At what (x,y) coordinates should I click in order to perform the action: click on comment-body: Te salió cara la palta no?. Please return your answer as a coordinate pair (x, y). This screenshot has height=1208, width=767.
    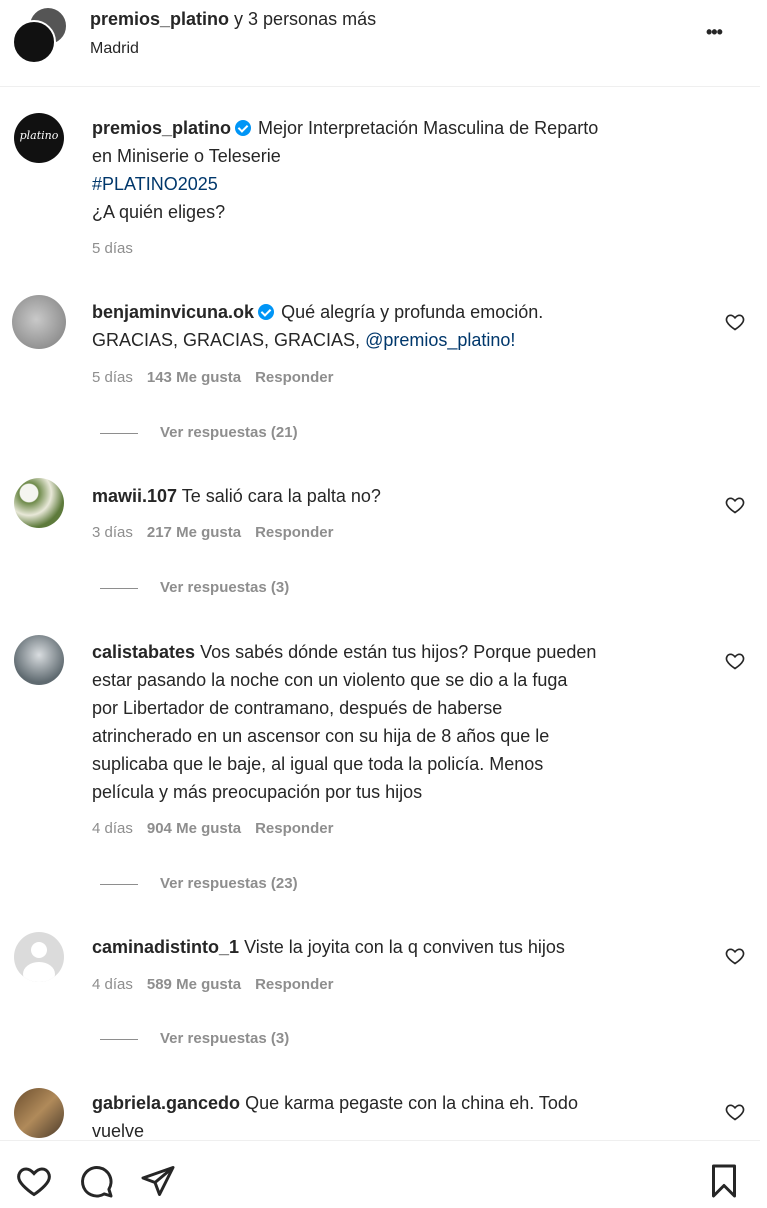
    Looking at the image, I should click on (281, 496).